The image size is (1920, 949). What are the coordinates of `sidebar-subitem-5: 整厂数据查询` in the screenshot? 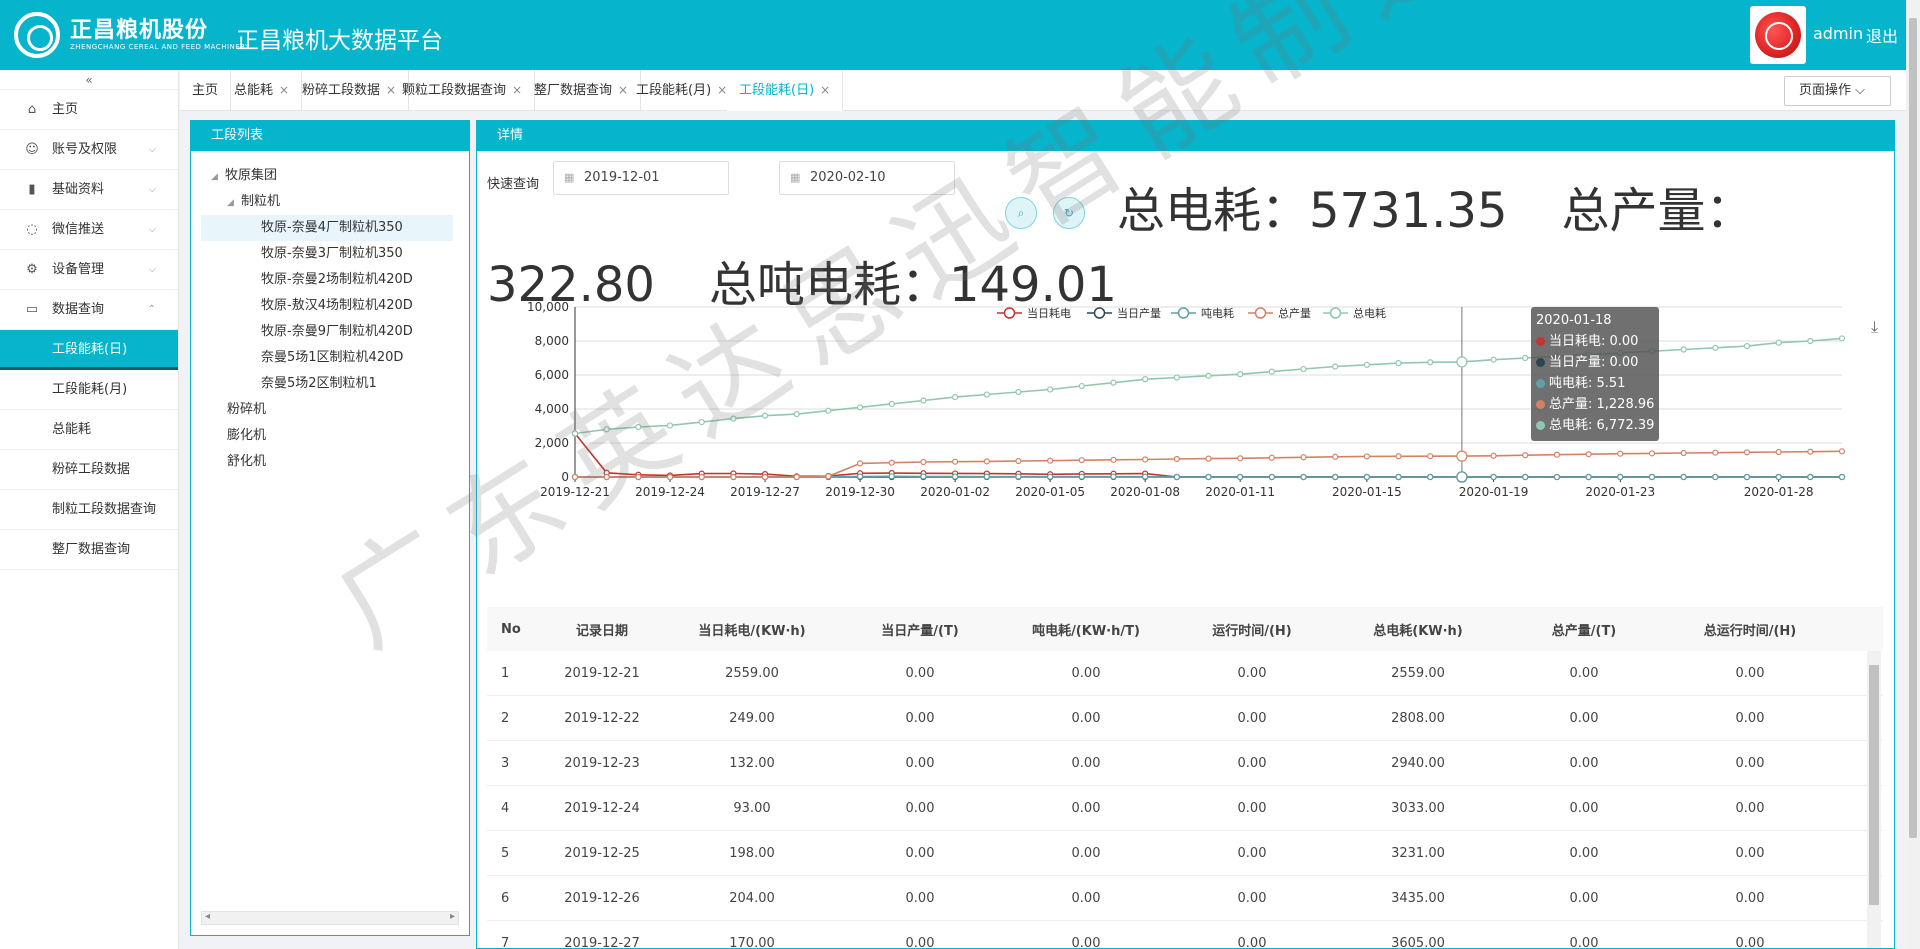 It's located at (89, 550).